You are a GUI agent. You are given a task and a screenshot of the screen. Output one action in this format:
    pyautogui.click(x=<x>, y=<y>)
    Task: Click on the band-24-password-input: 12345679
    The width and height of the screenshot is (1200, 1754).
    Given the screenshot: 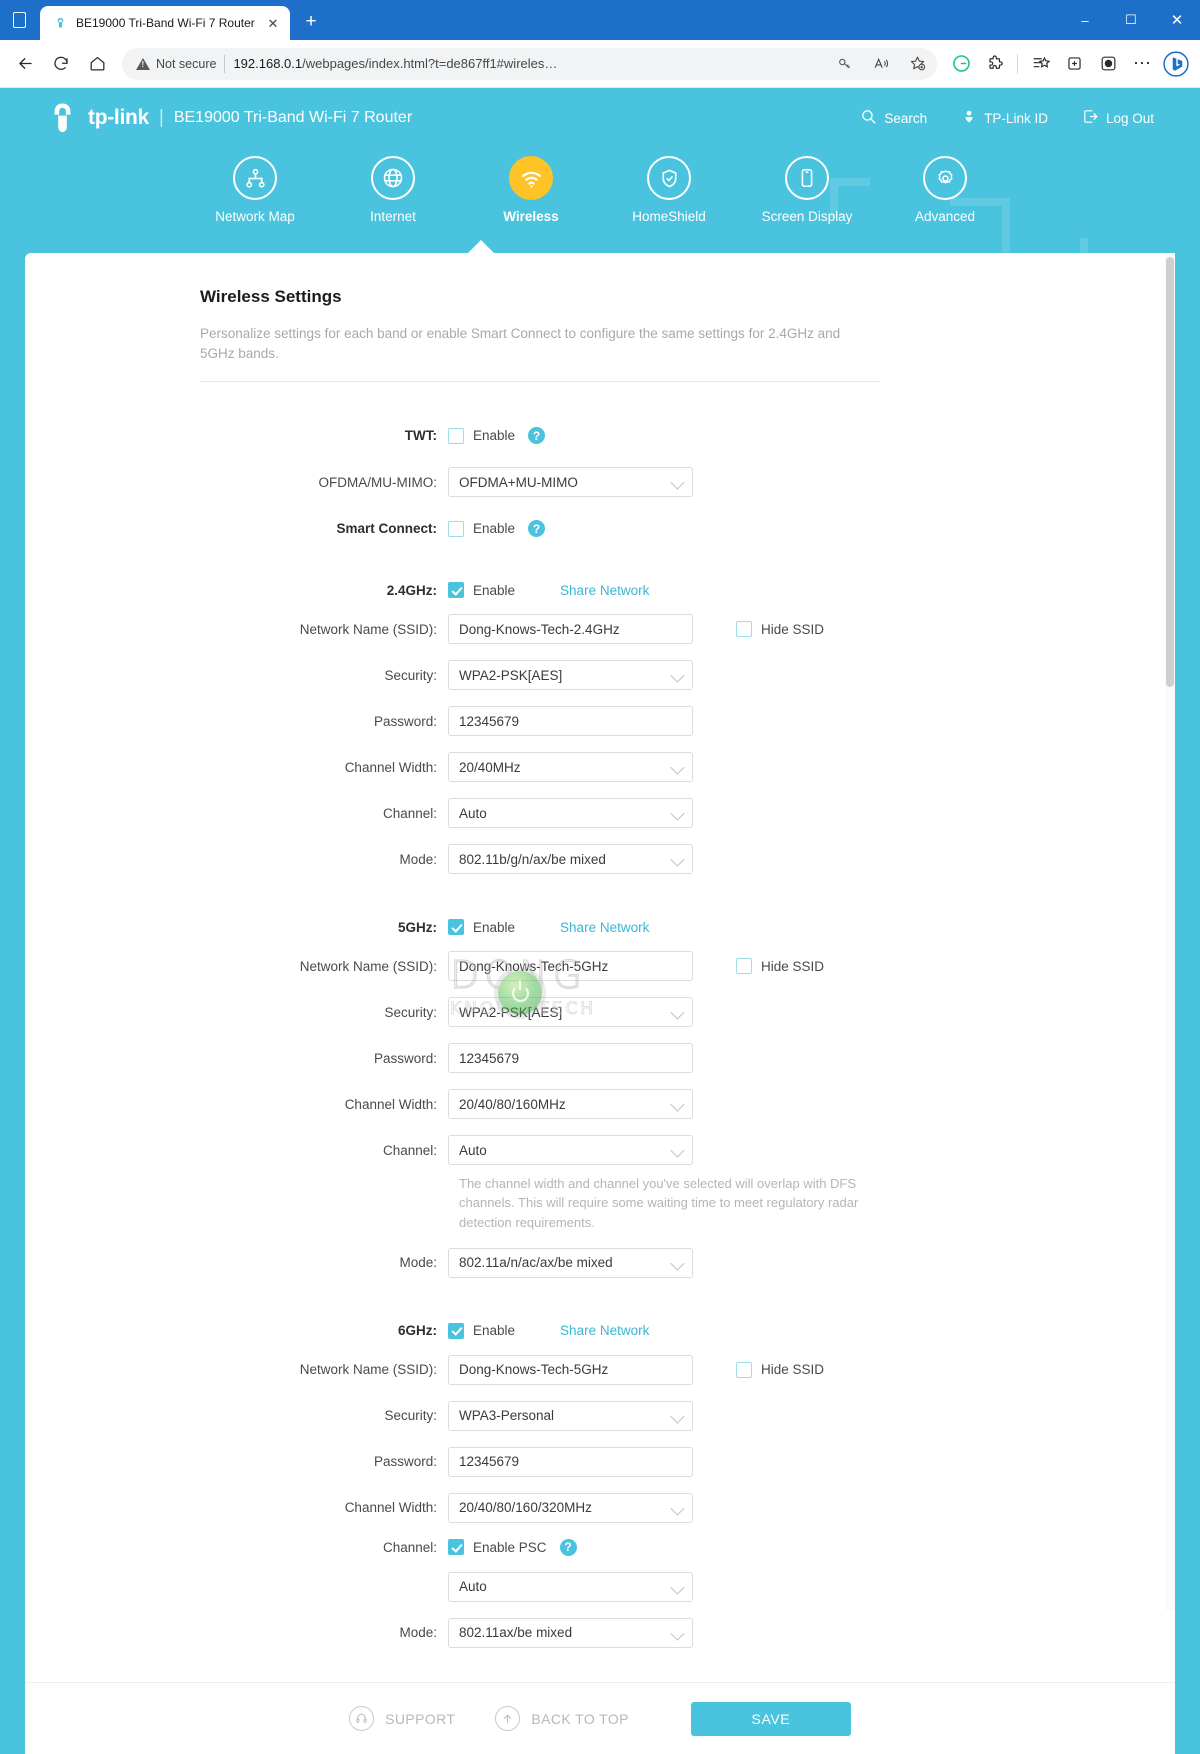 What is the action you would take?
    pyautogui.click(x=570, y=721)
    